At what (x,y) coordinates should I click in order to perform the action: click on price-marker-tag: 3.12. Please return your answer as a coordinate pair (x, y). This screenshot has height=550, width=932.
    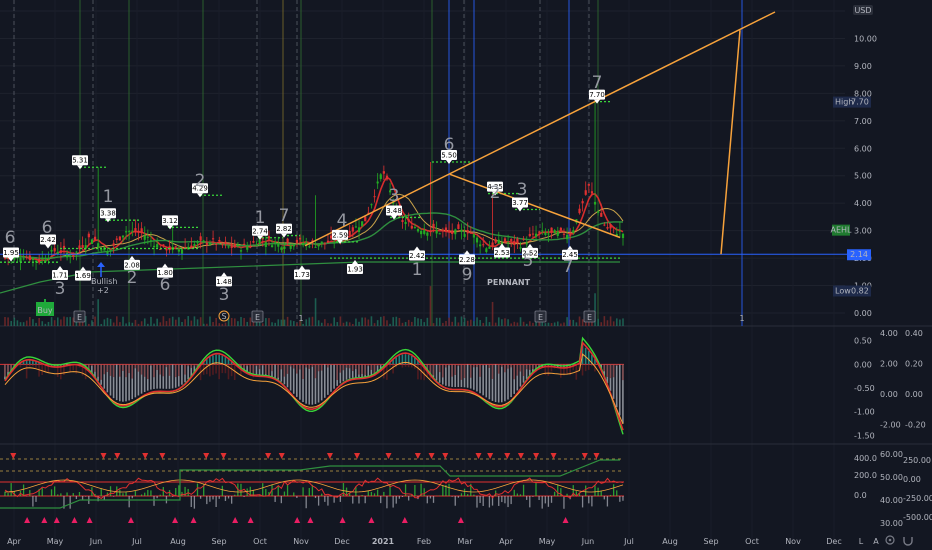
    Looking at the image, I should click on (170, 222).